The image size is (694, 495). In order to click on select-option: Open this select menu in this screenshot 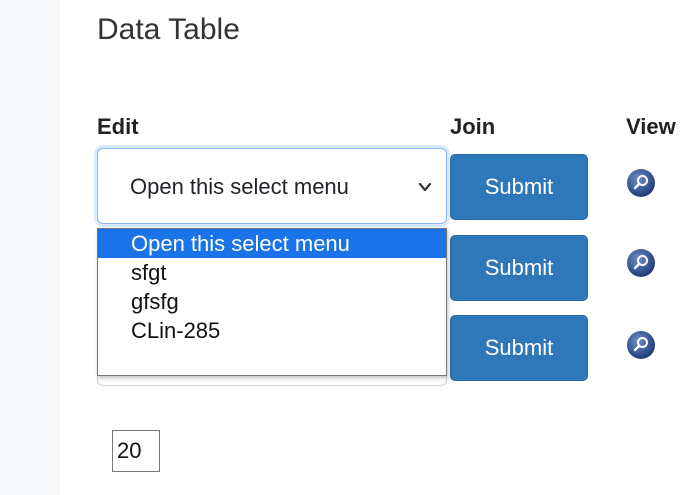, I will do `click(272, 243)`.